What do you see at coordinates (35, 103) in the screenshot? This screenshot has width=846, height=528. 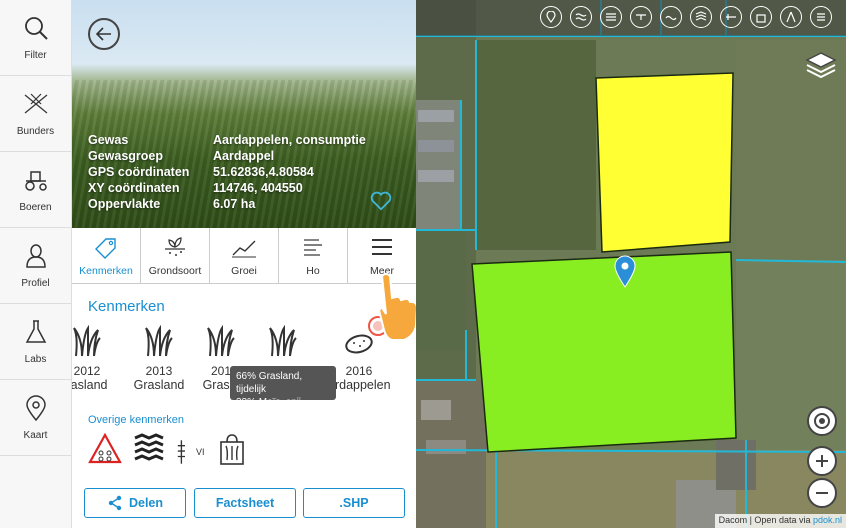 I see `field-icon` at bounding box center [35, 103].